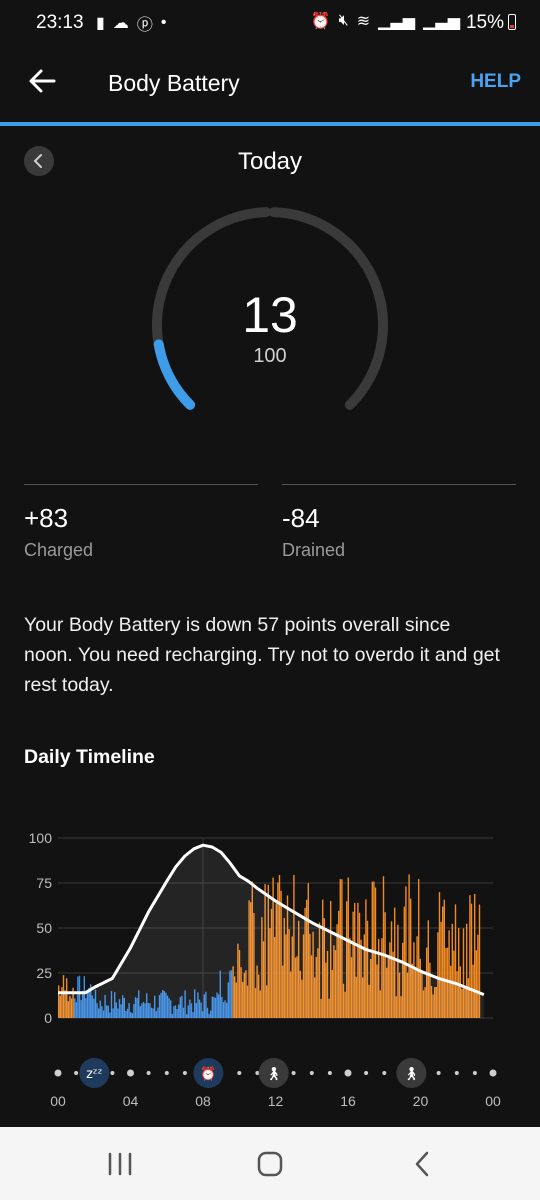 Image resolution: width=540 pixels, height=1200 pixels. I want to click on y-tick-label: 75, so click(44, 883).